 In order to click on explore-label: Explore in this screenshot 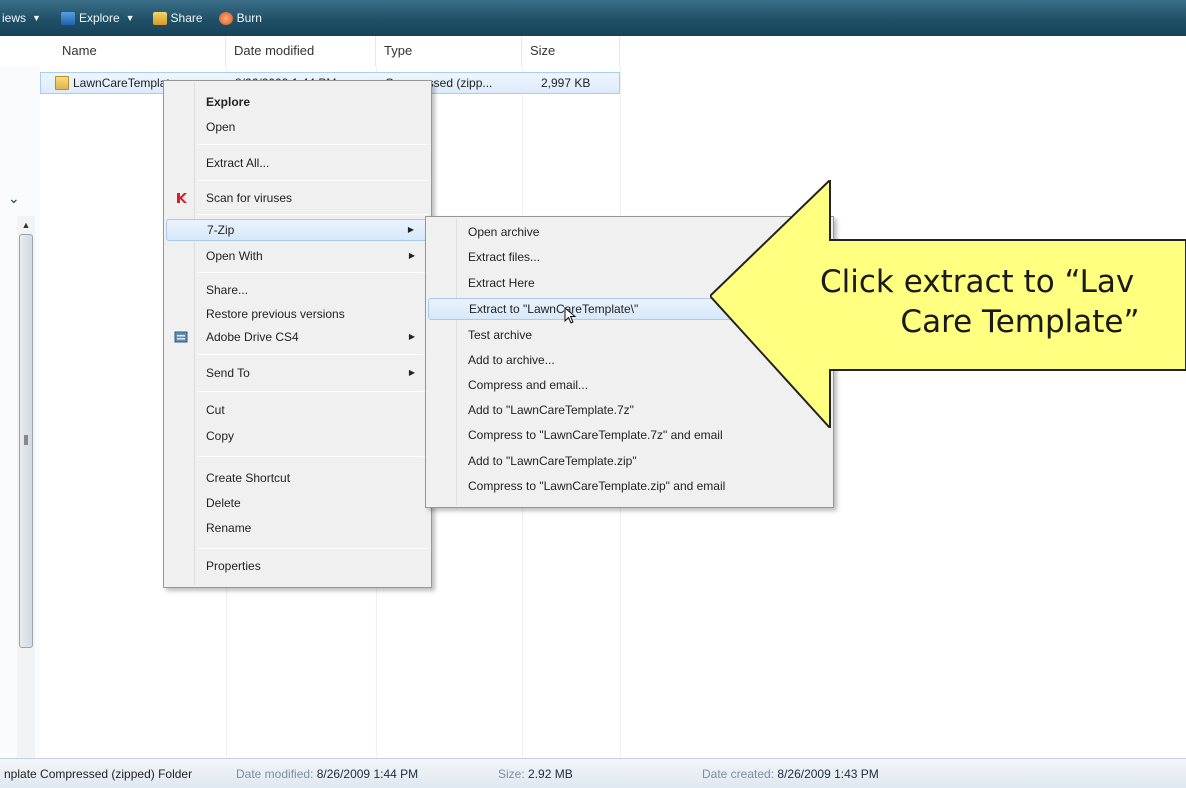, I will do `click(99, 18)`.